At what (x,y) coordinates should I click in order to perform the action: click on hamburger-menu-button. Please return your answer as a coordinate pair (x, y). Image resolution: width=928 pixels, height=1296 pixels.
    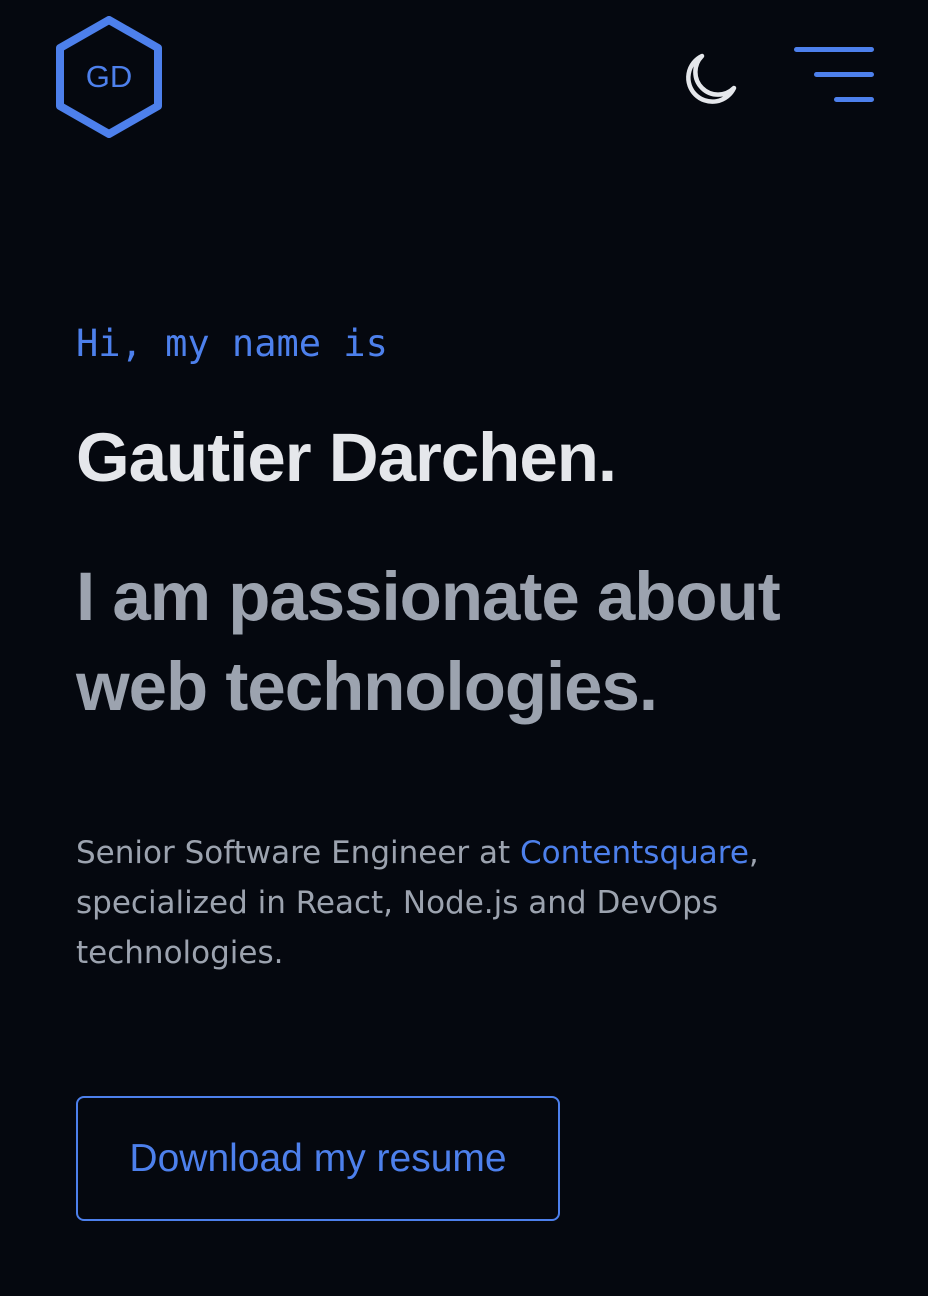
    Looking at the image, I should click on (834, 76).